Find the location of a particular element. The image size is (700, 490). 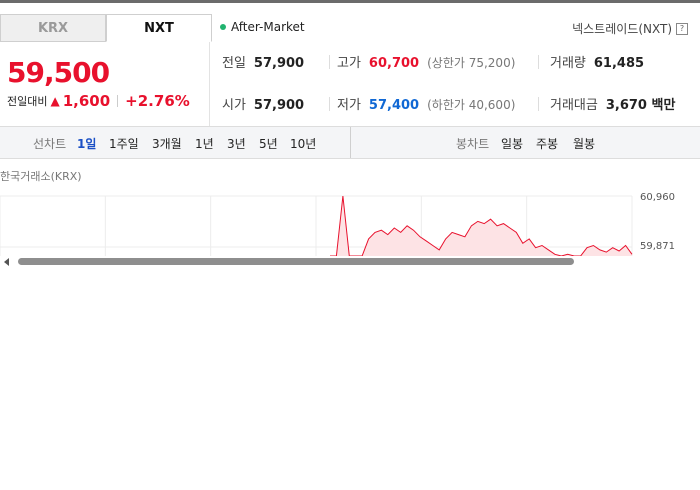

quote-divider is located at coordinates (209, 84).